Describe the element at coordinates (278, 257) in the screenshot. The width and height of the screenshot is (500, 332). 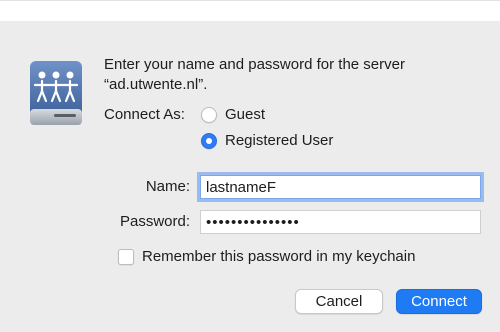
I see `remember-password-label: Remember this password in my keychain` at that location.